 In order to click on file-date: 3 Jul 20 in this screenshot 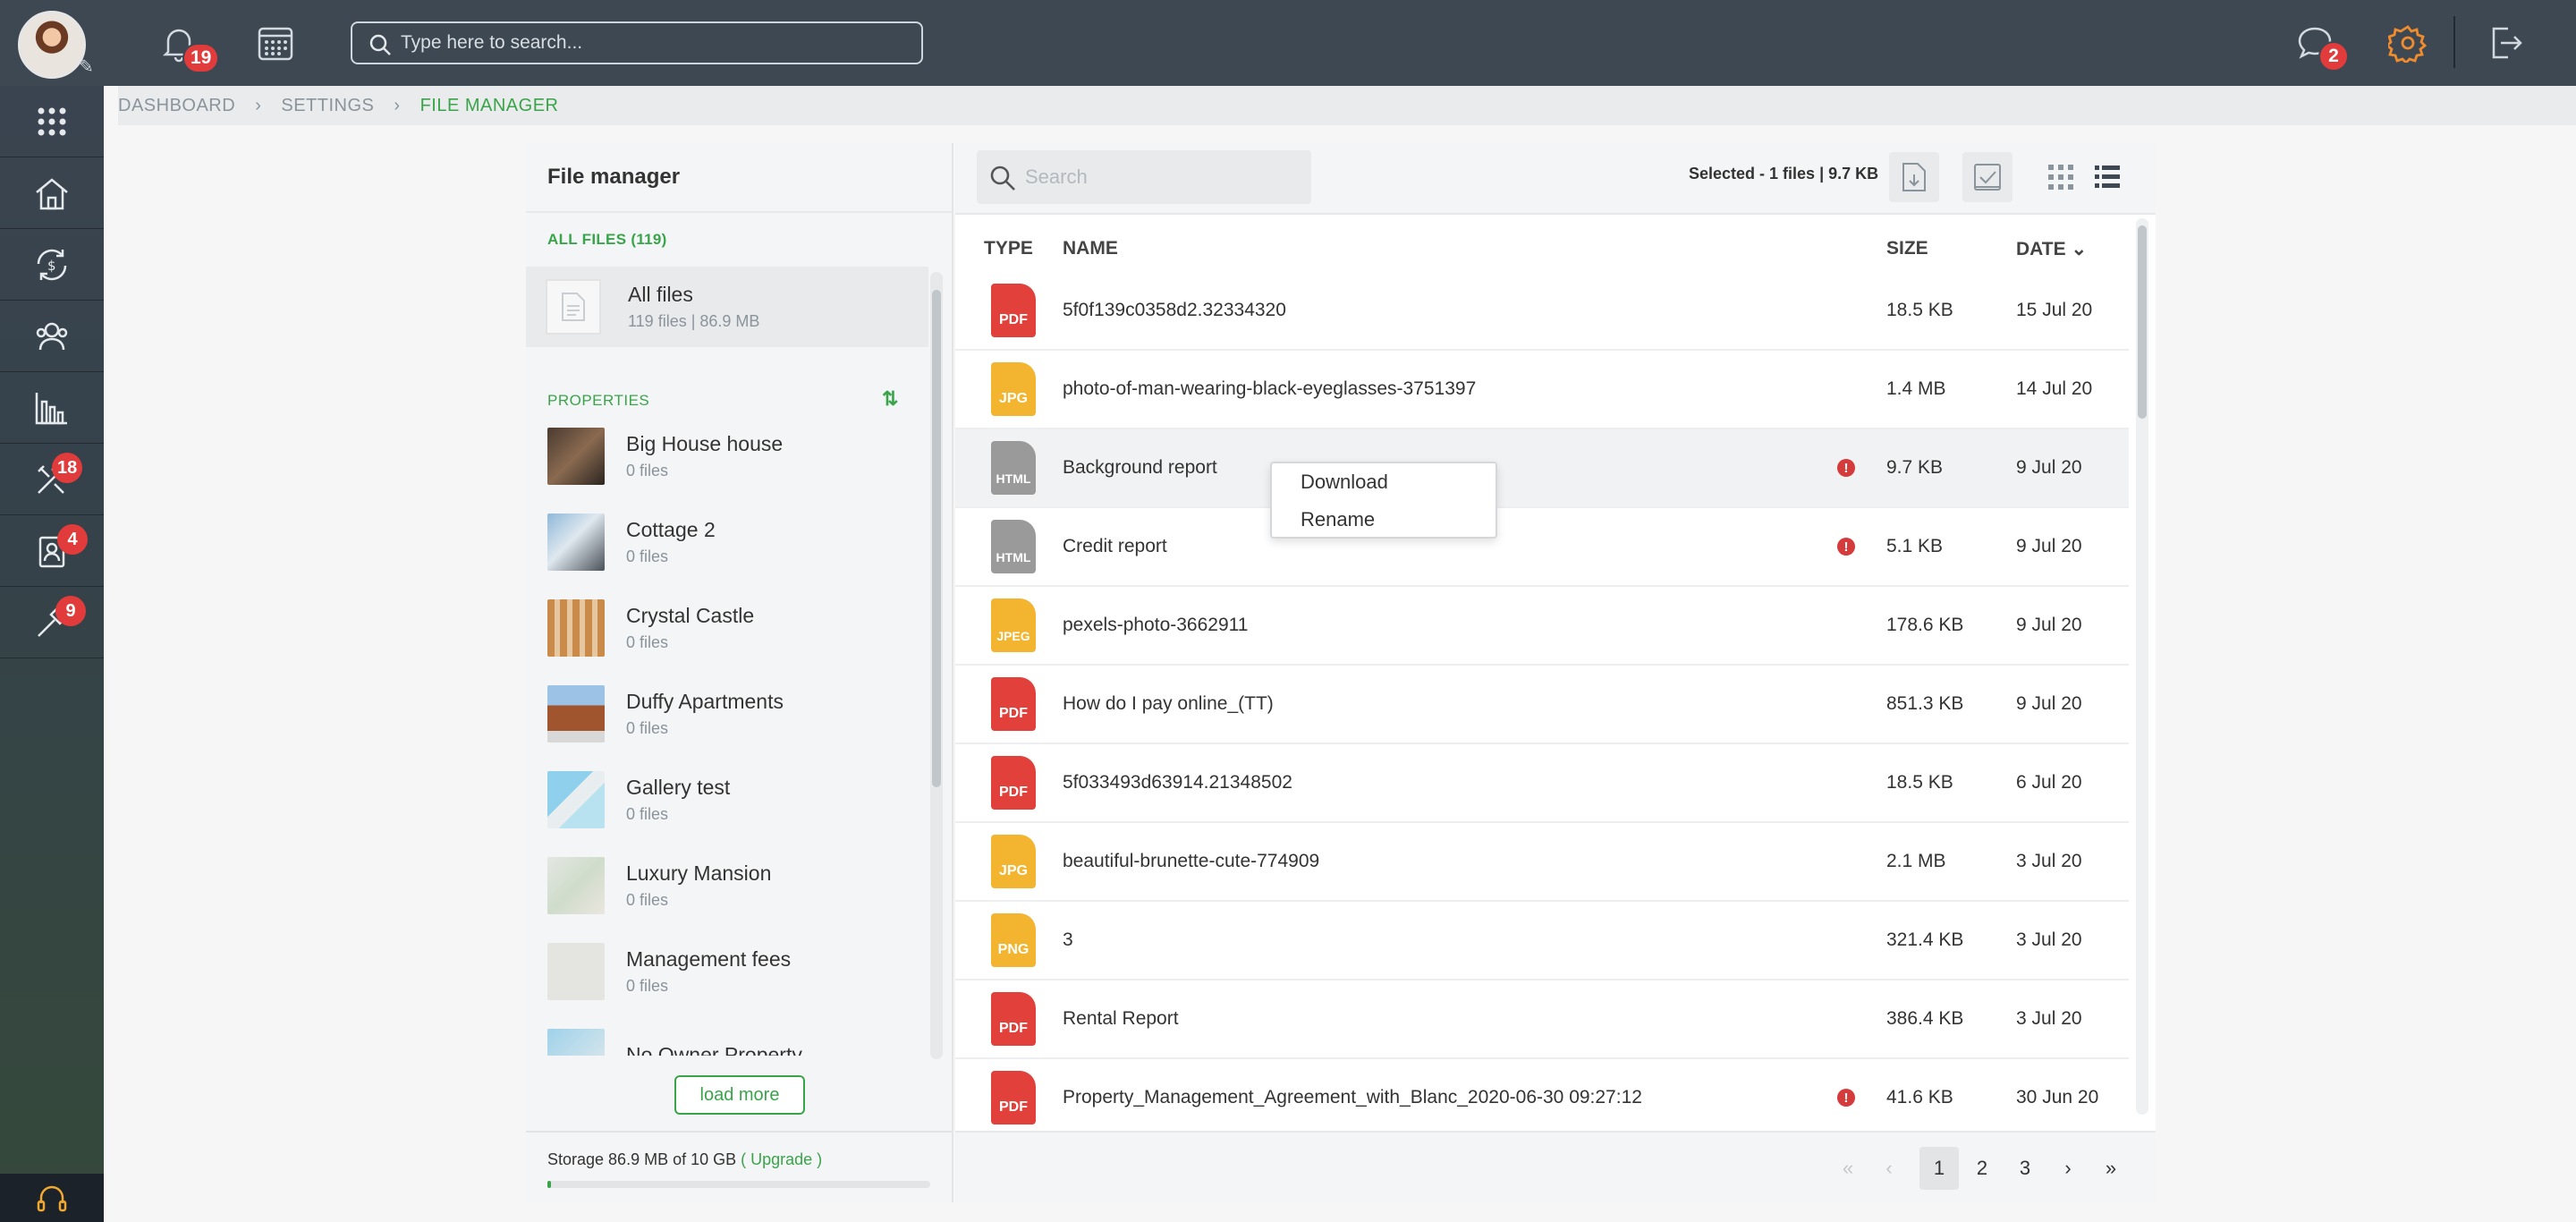, I will do `click(2049, 939)`.